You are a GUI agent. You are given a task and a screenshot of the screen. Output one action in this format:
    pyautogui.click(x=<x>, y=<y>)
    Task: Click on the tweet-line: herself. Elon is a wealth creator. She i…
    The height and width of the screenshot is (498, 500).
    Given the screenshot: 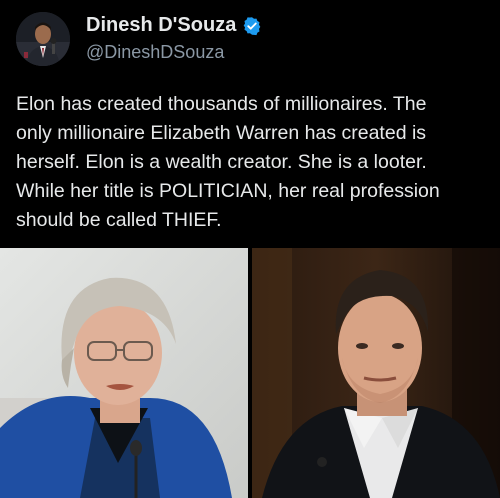 What is the action you would take?
    pyautogui.click(x=221, y=162)
    